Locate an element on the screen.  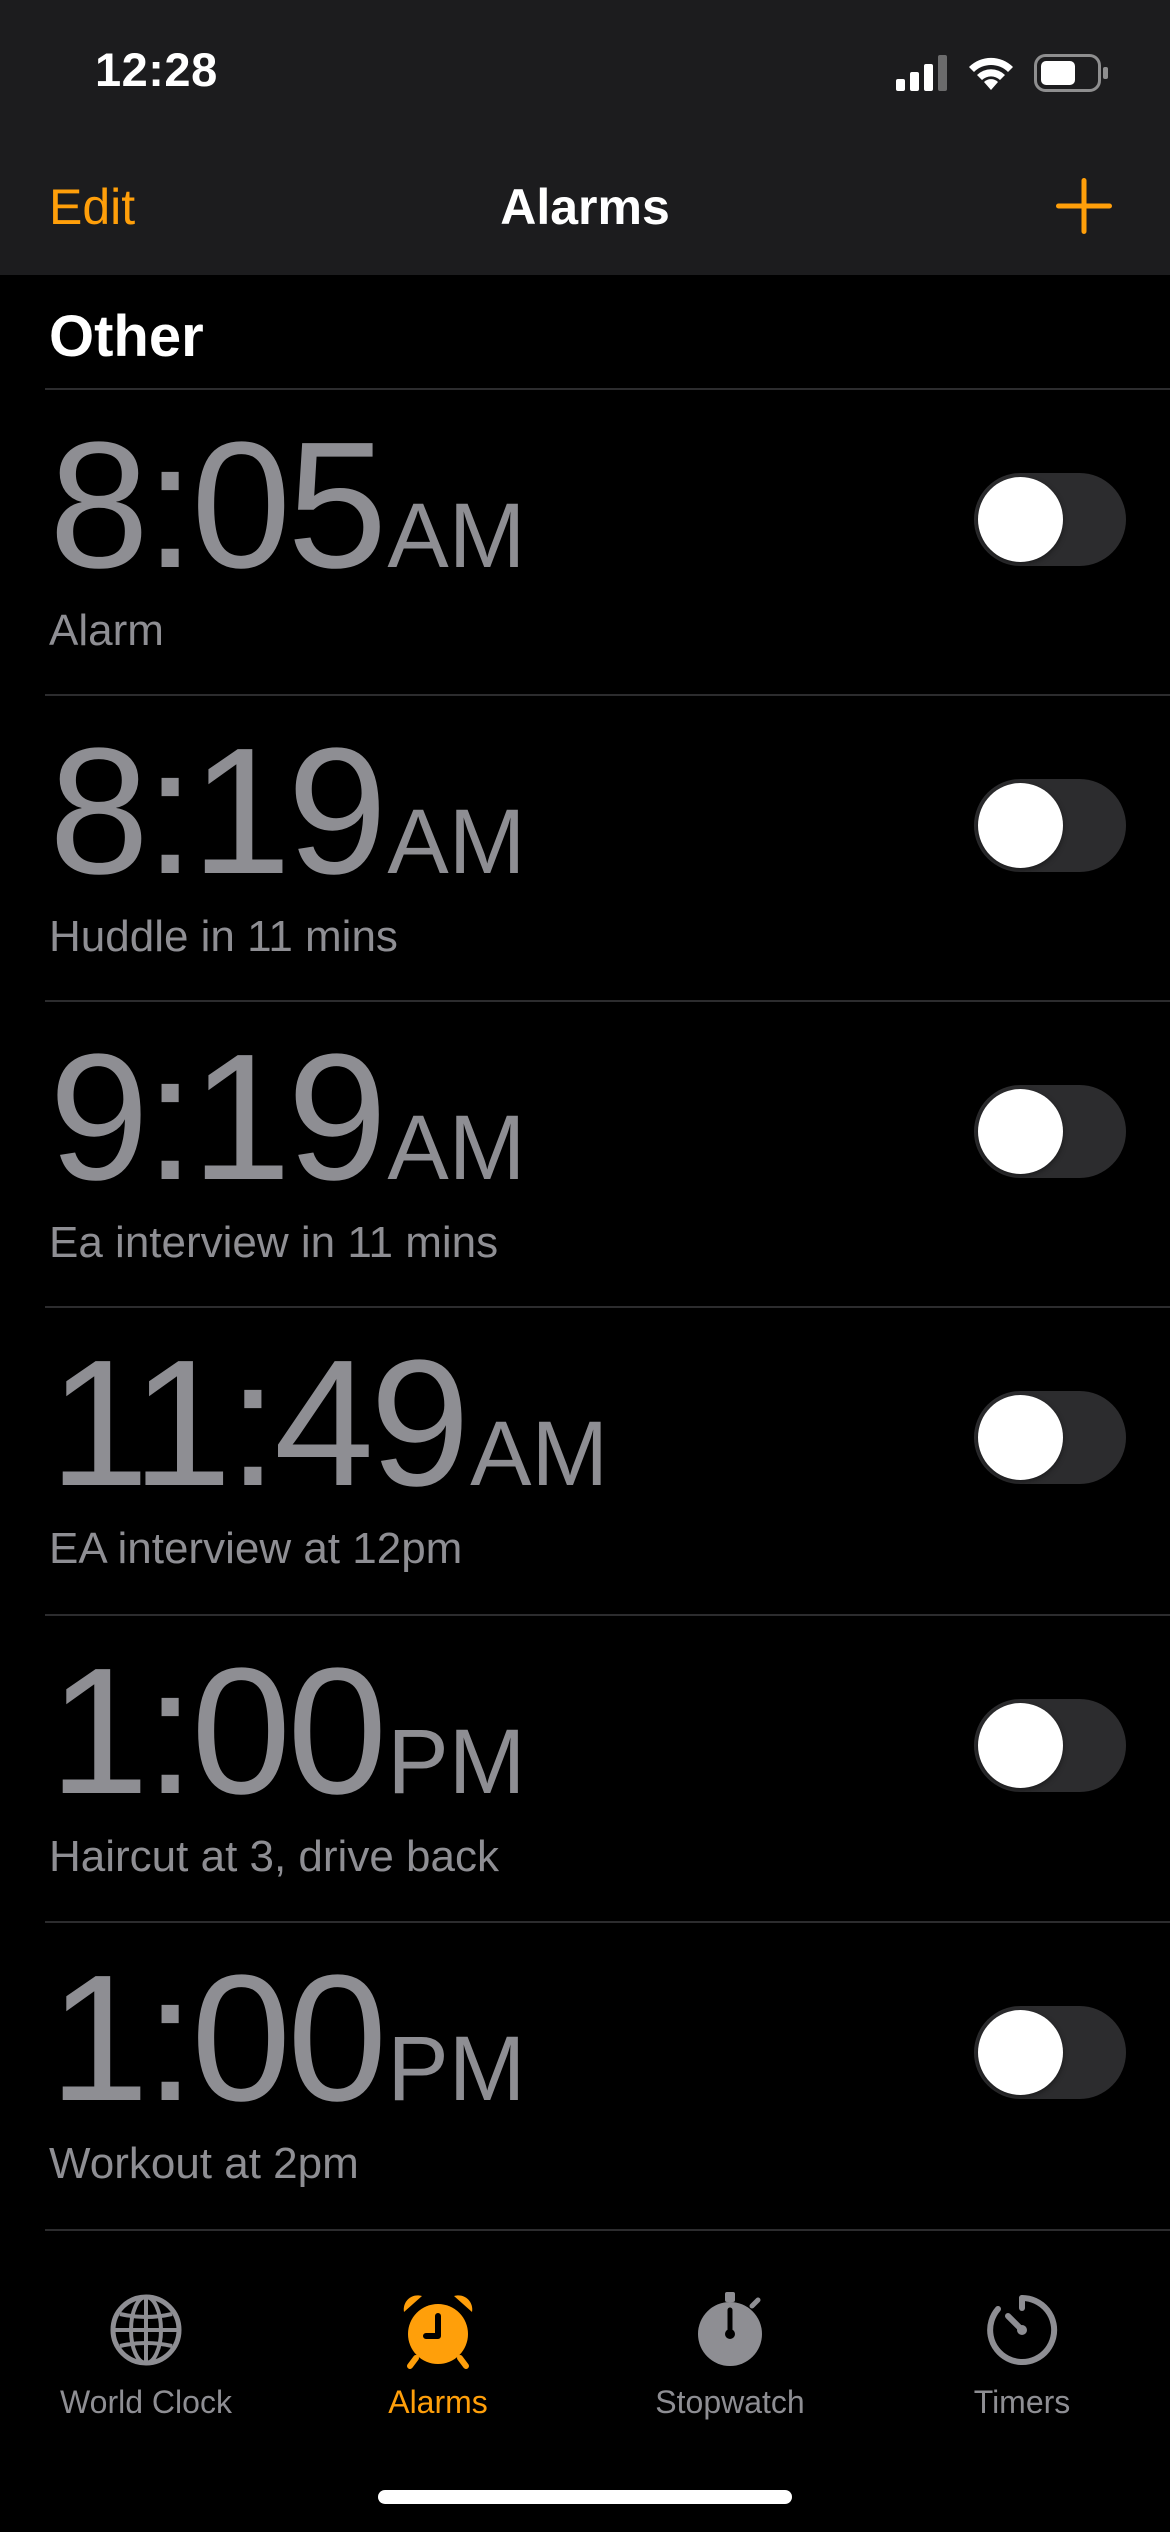
alarm-label: Workout at 2pm is located at coordinates (204, 2163).